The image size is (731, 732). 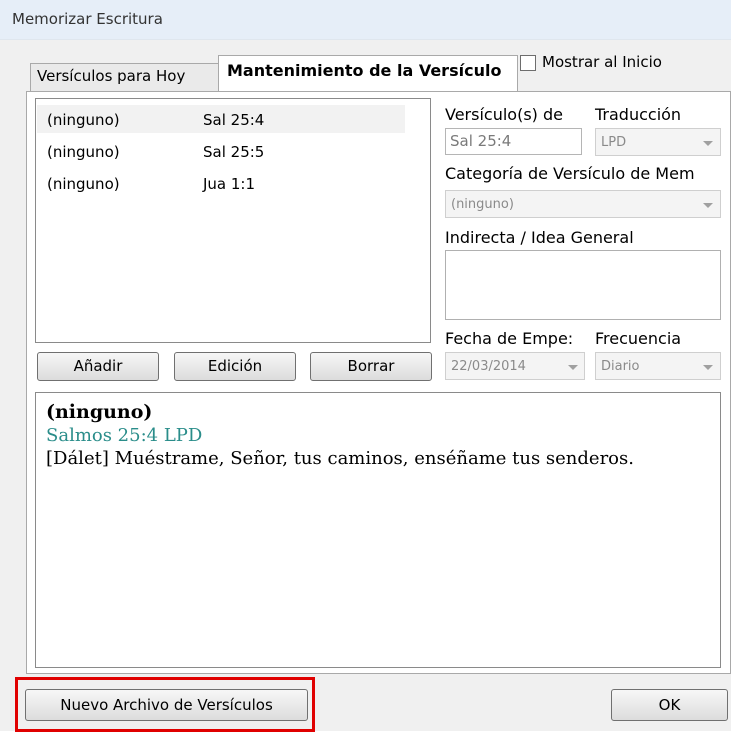 What do you see at coordinates (234, 120) in the screenshot?
I see `list-item-reference: Sal 25:4` at bounding box center [234, 120].